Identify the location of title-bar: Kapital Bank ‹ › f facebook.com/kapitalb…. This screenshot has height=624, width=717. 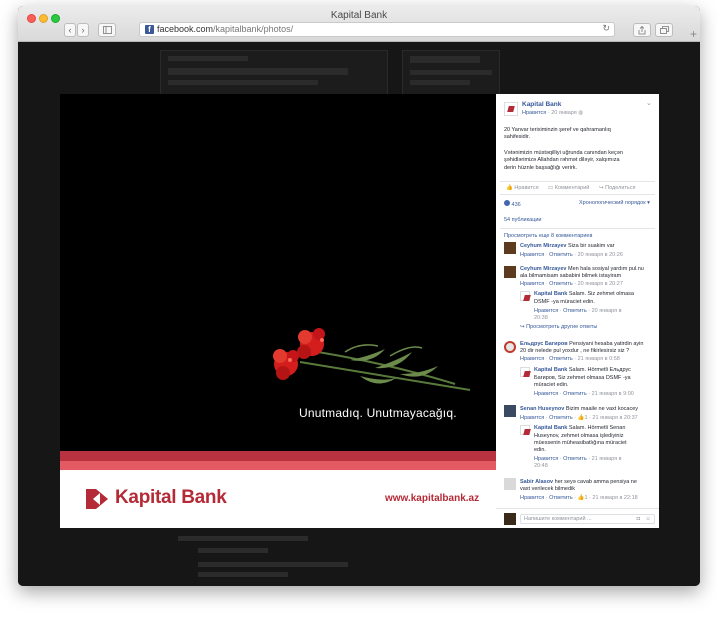
(359, 24).